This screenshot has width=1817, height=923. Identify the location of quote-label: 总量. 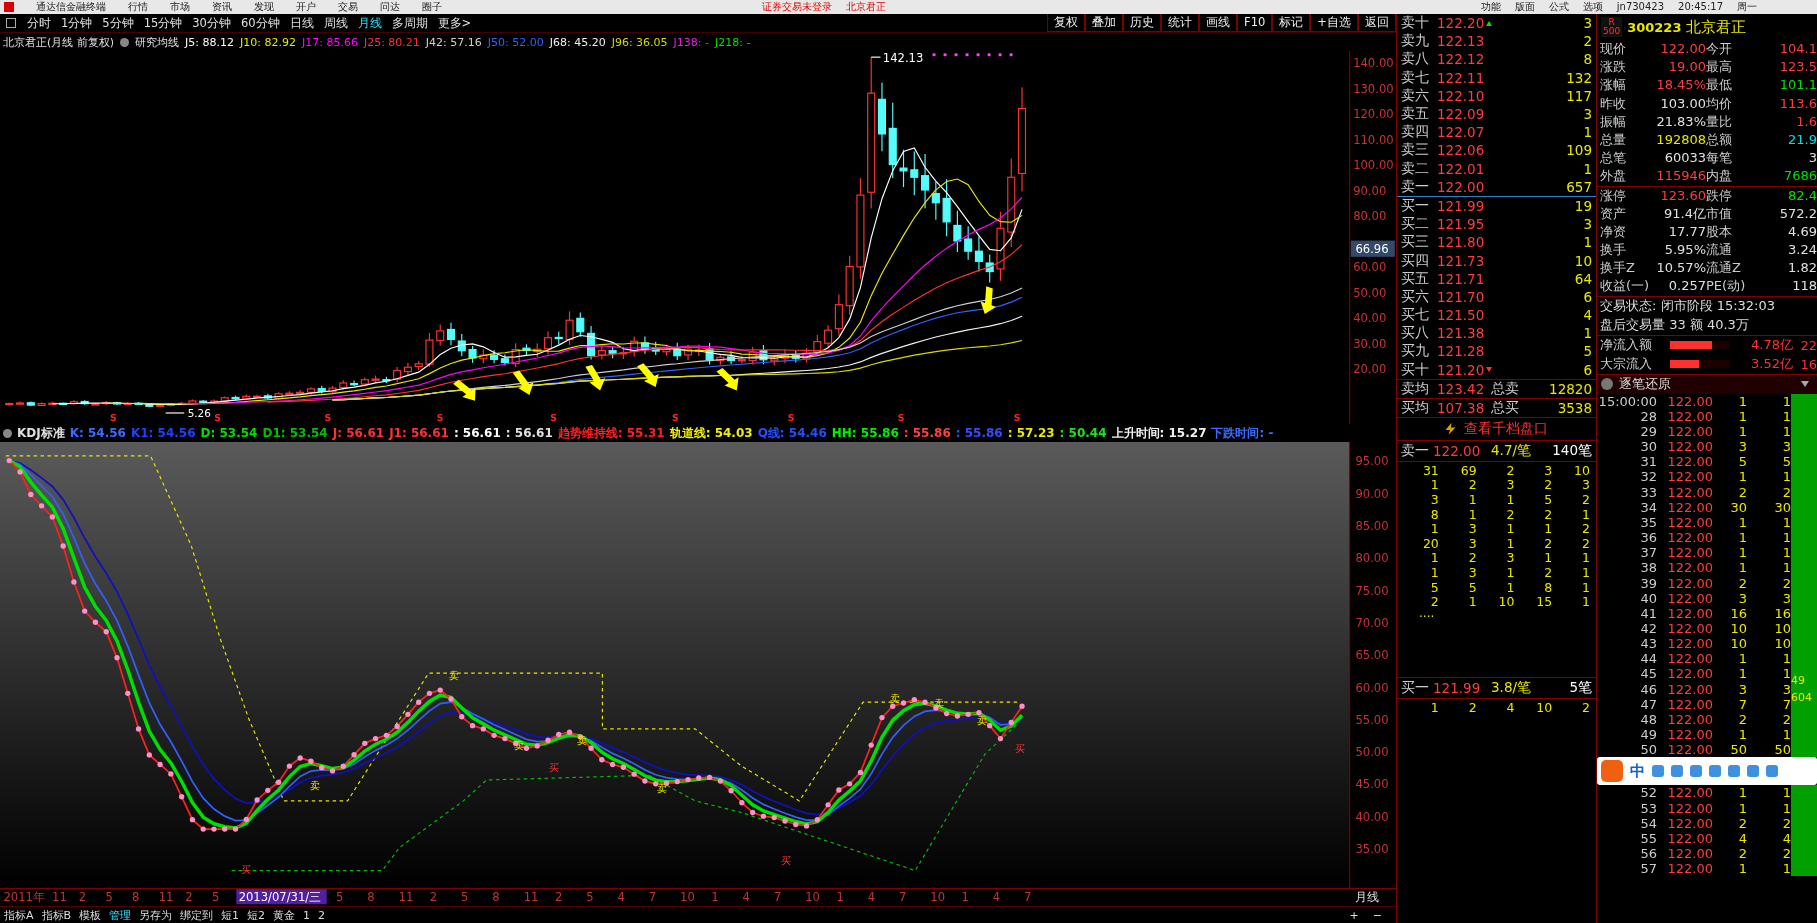
(1613, 139).